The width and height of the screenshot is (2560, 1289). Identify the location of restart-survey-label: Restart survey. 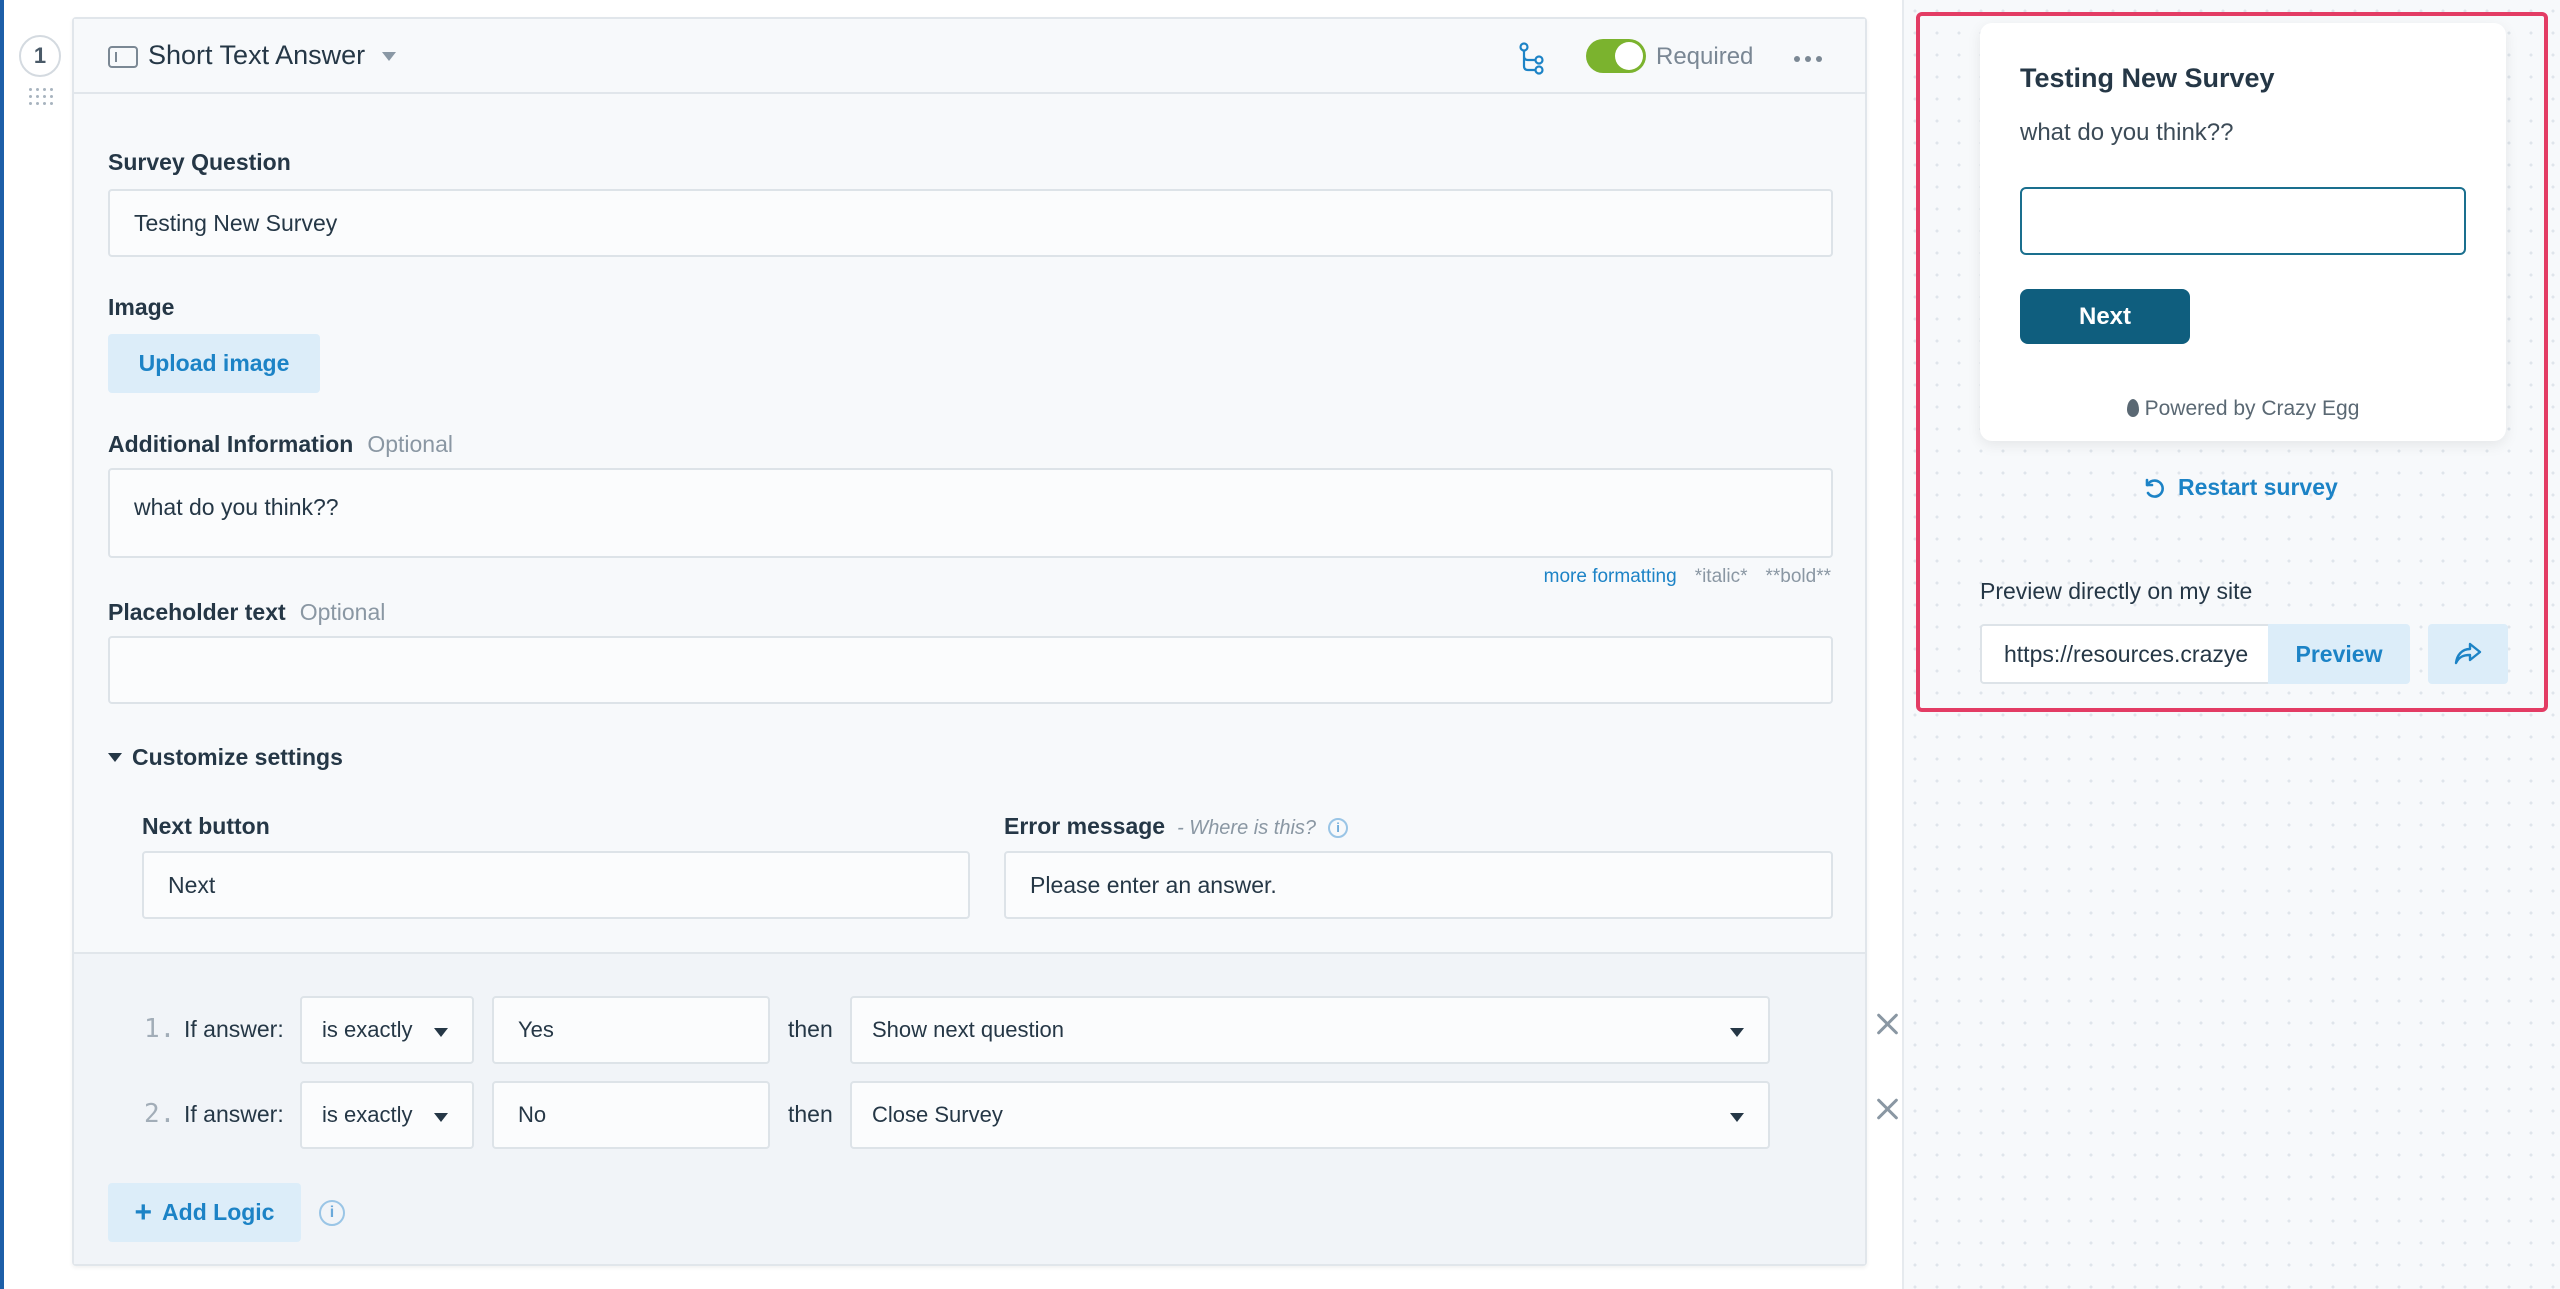
(2258, 487).